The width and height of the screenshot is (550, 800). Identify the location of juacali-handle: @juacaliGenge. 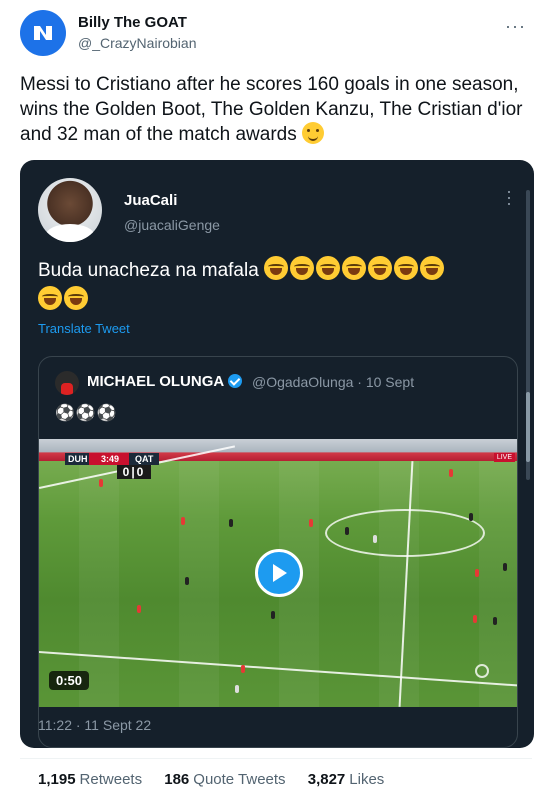
(172, 225).